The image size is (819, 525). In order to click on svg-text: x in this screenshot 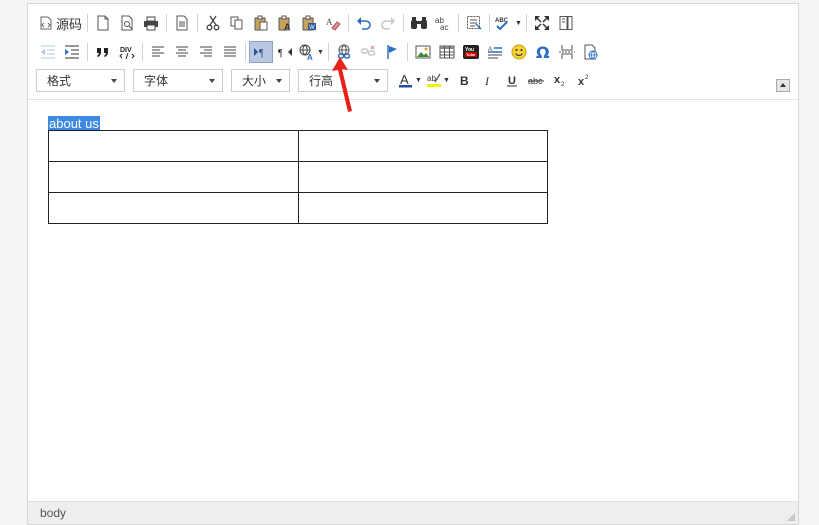, I will do `click(581, 81)`.